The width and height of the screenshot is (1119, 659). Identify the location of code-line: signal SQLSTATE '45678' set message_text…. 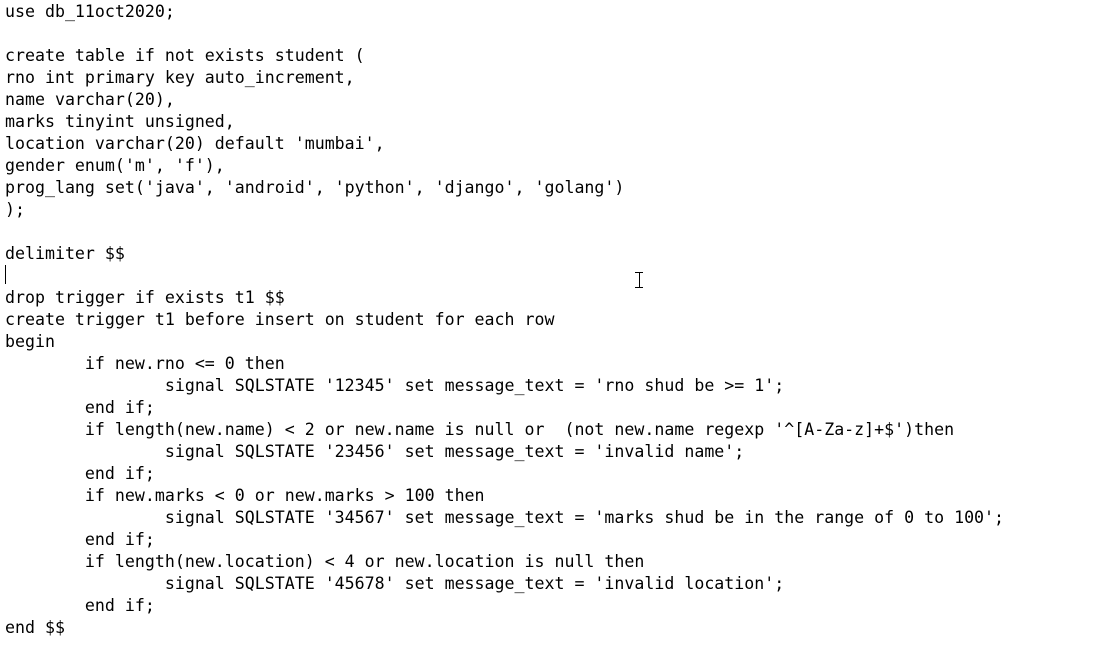
(395, 583).